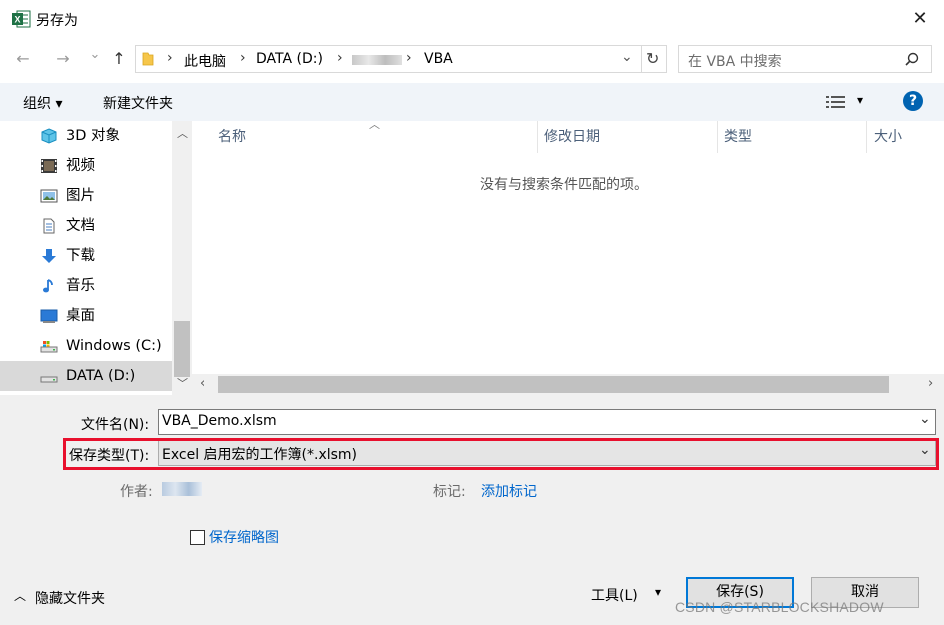 The image size is (944, 625). Describe the element at coordinates (219, 421) in the screenshot. I see `filename-value: VBA_Demo.xlsm` at that location.